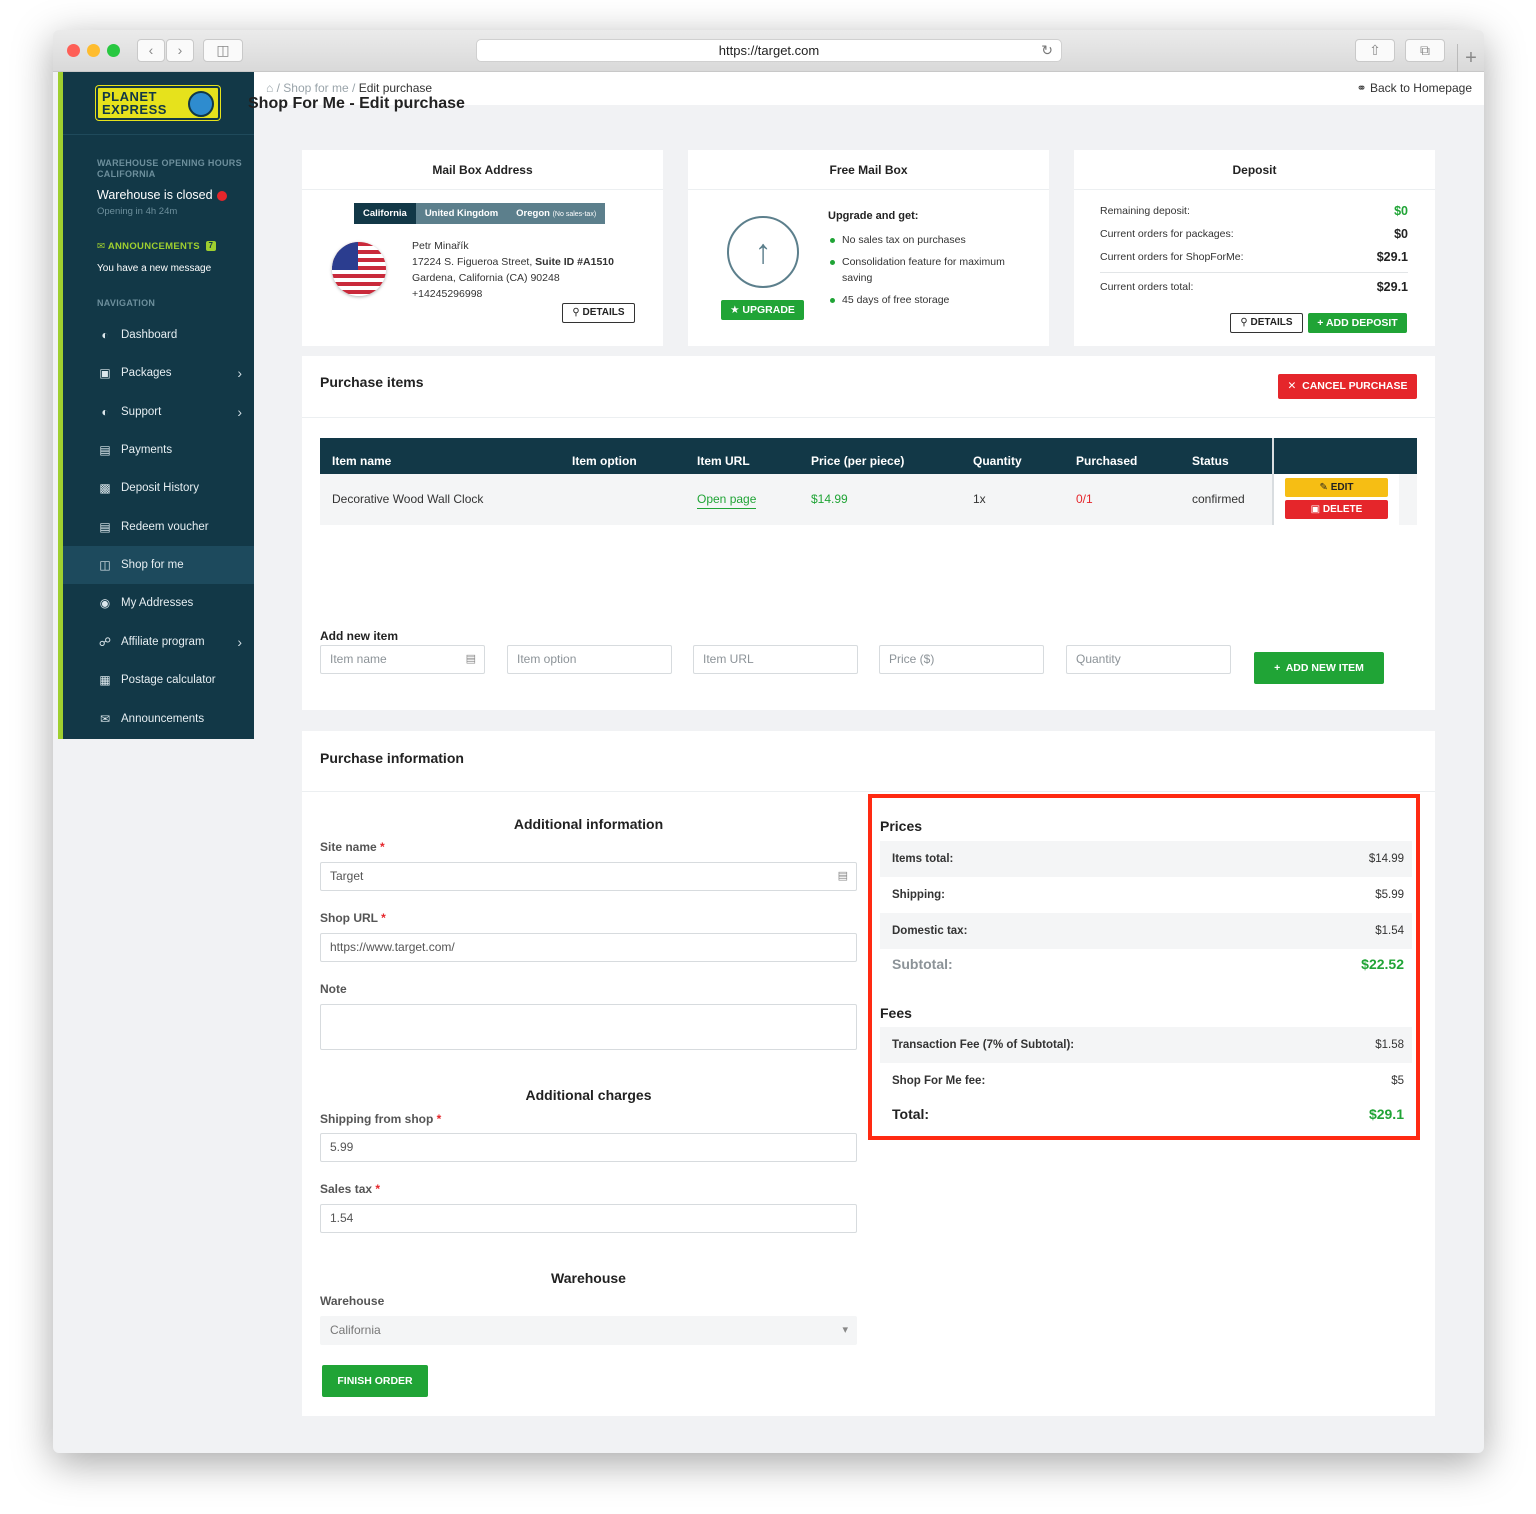  Describe the element at coordinates (105, 603) in the screenshot. I see `pin-icon: ◉` at that location.